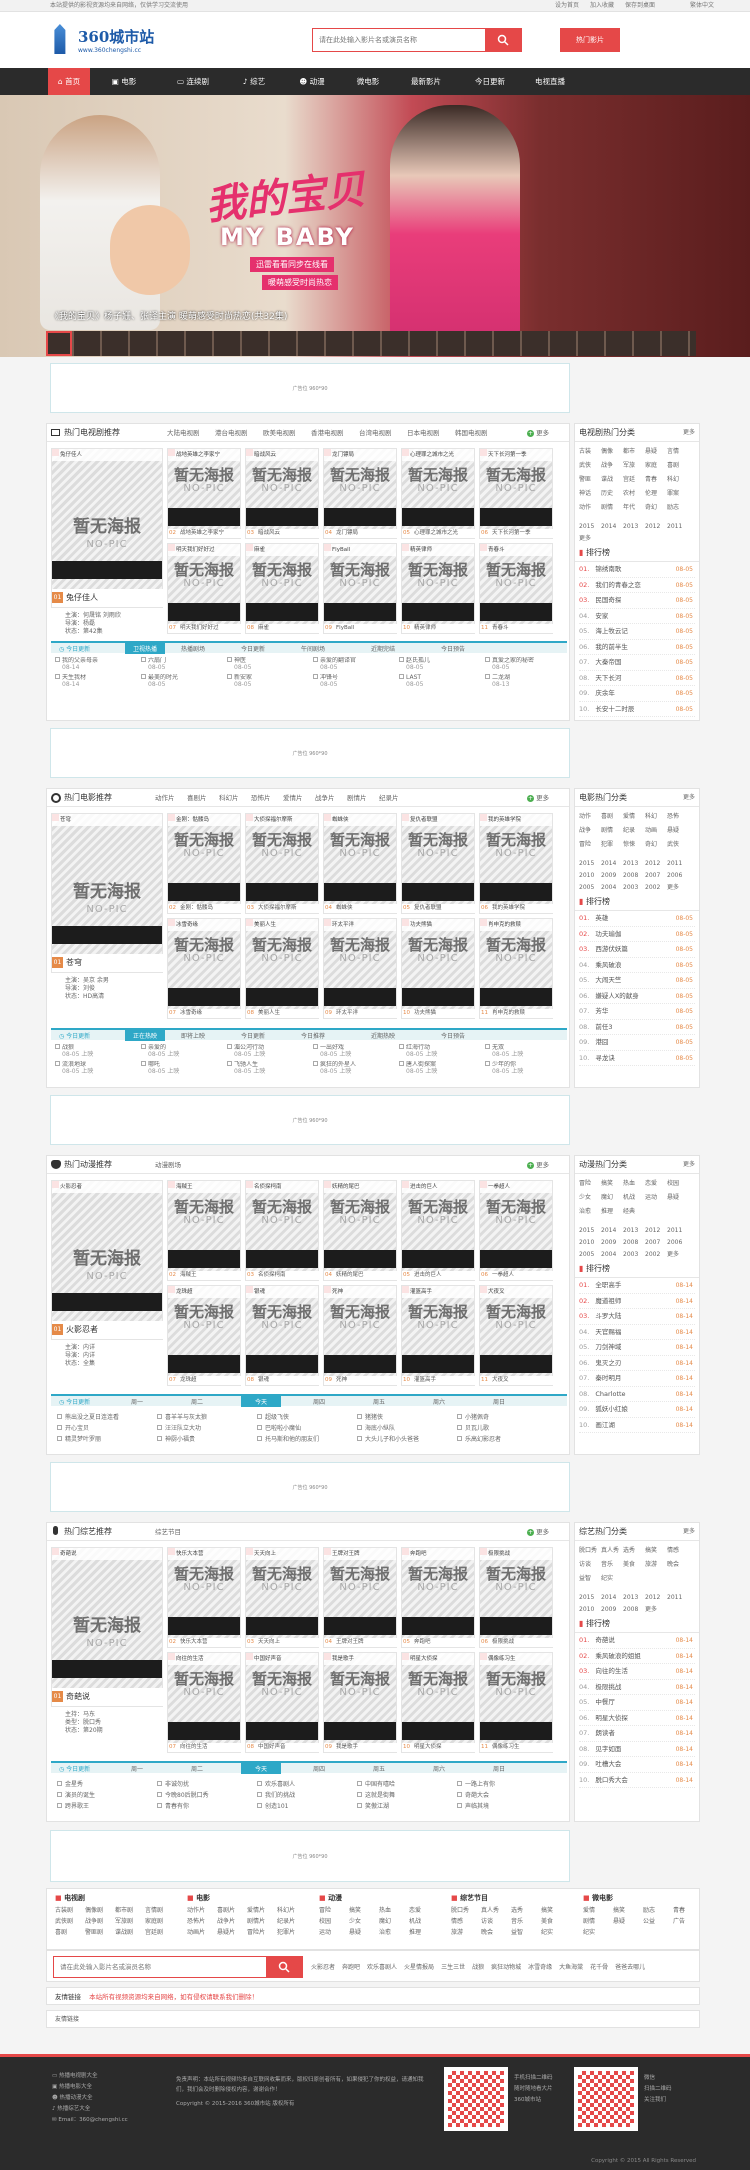 Image resolution: width=750 pixels, height=2170 pixels. I want to click on footer-col-link: 谍战剧, so click(124, 1931).